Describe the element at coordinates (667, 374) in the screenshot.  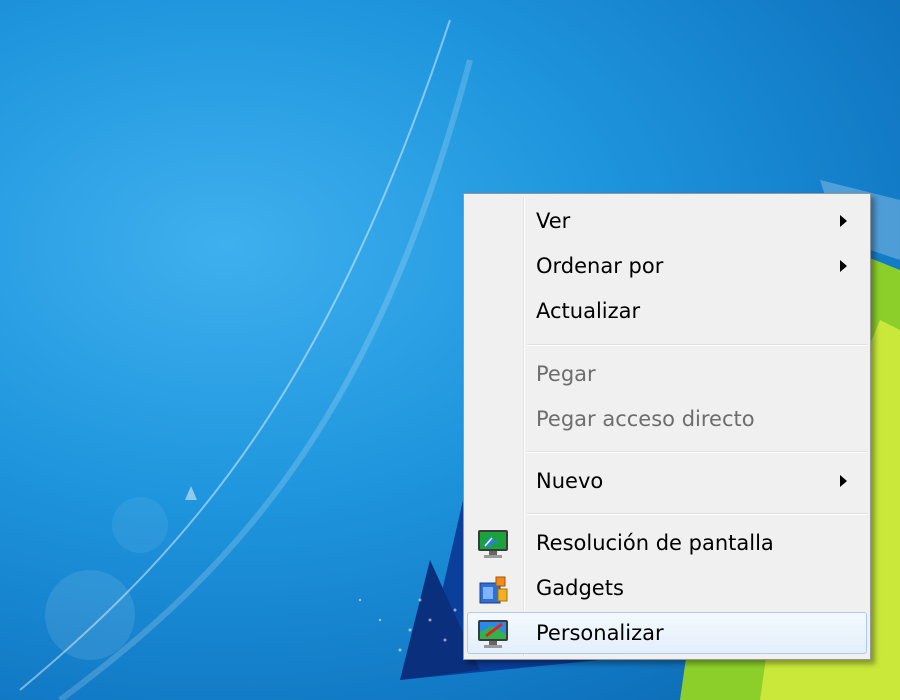
I see `menu-item-pegar: Pegar` at that location.